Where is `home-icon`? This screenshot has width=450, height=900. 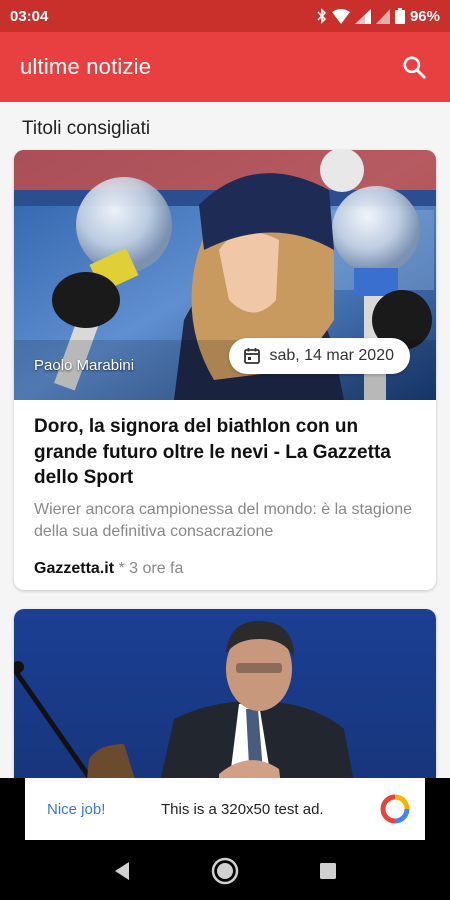
home-icon is located at coordinates (225, 871).